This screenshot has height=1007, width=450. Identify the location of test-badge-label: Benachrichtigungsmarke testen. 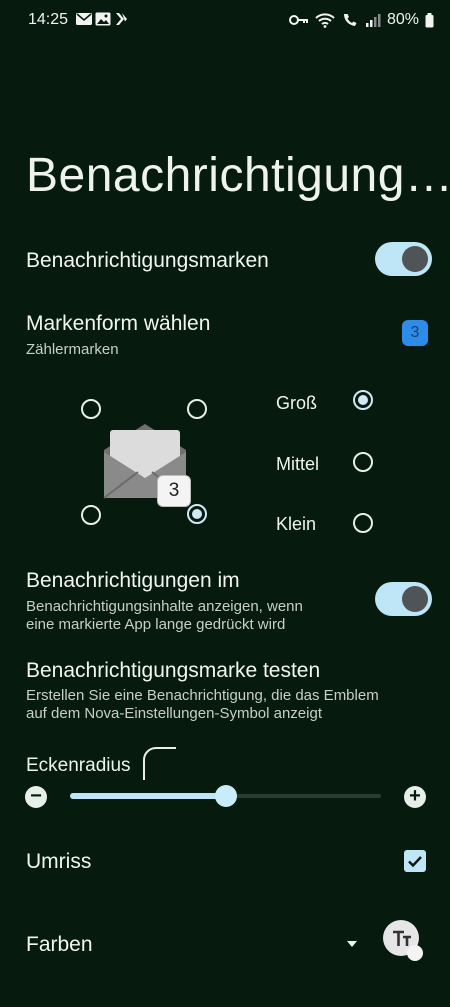
(173, 671).